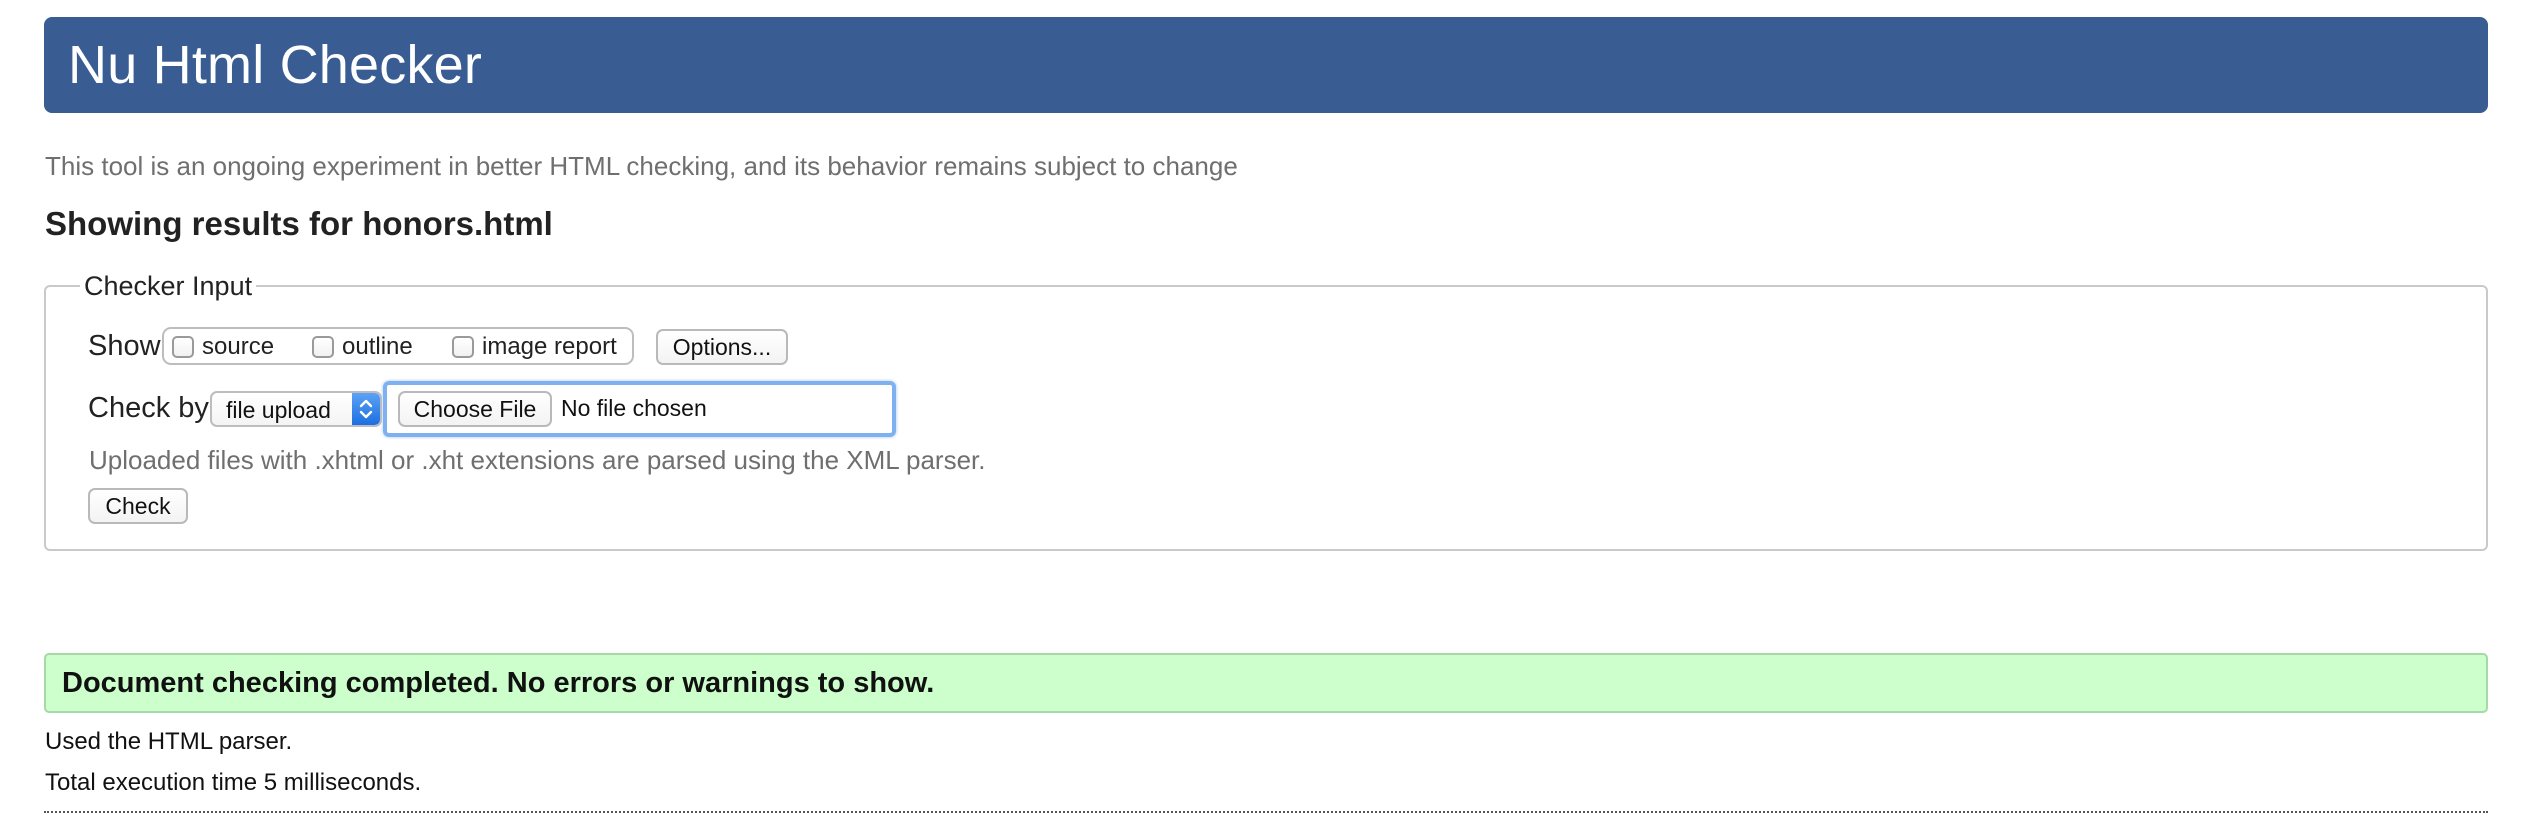 Image resolution: width=2528 pixels, height=816 pixels. What do you see at coordinates (323, 347) in the screenshot?
I see `outline-checkbox` at bounding box center [323, 347].